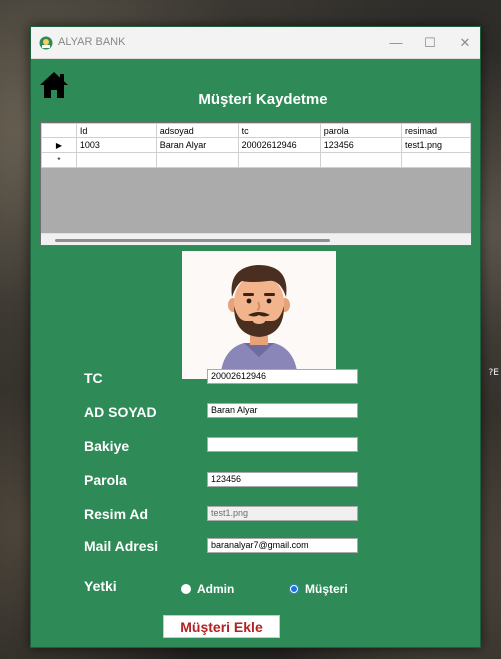  I want to click on bank-app-icon, so click(46, 43).